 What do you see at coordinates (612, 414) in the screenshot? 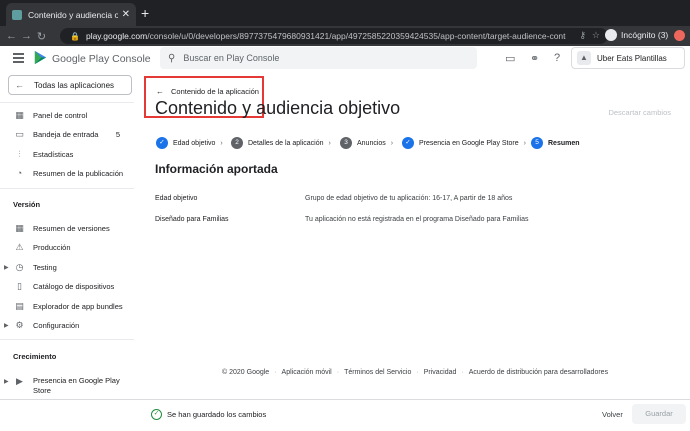
I see `back-button: Volver` at bounding box center [612, 414].